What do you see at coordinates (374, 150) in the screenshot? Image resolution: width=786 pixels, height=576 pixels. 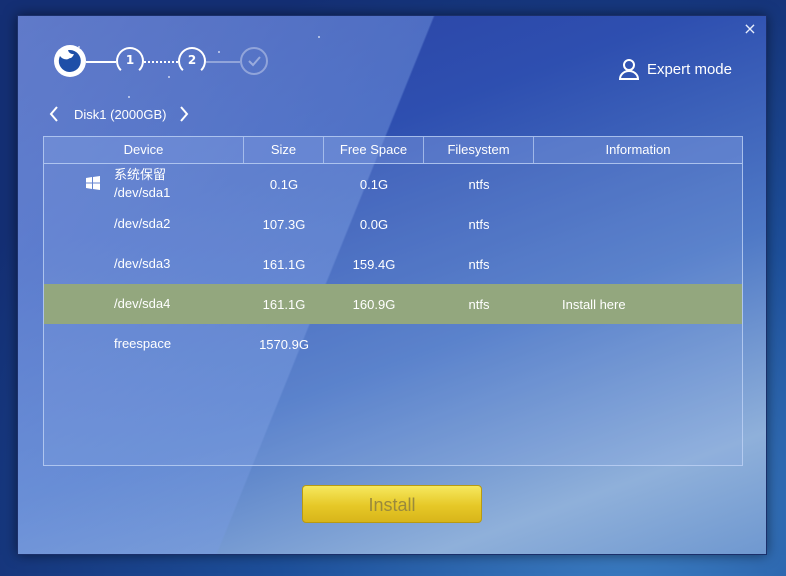 I see `column-header-free-space: Free Space` at bounding box center [374, 150].